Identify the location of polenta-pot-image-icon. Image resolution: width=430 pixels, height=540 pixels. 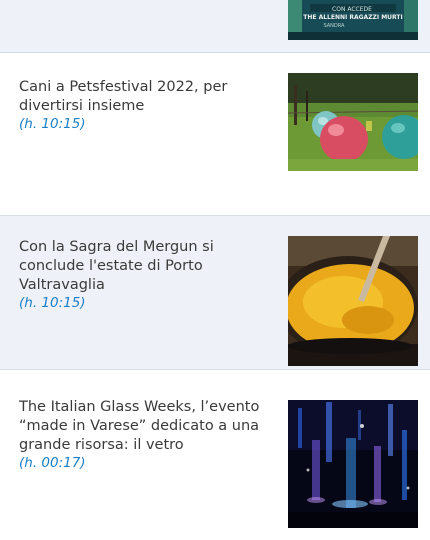
(353, 301).